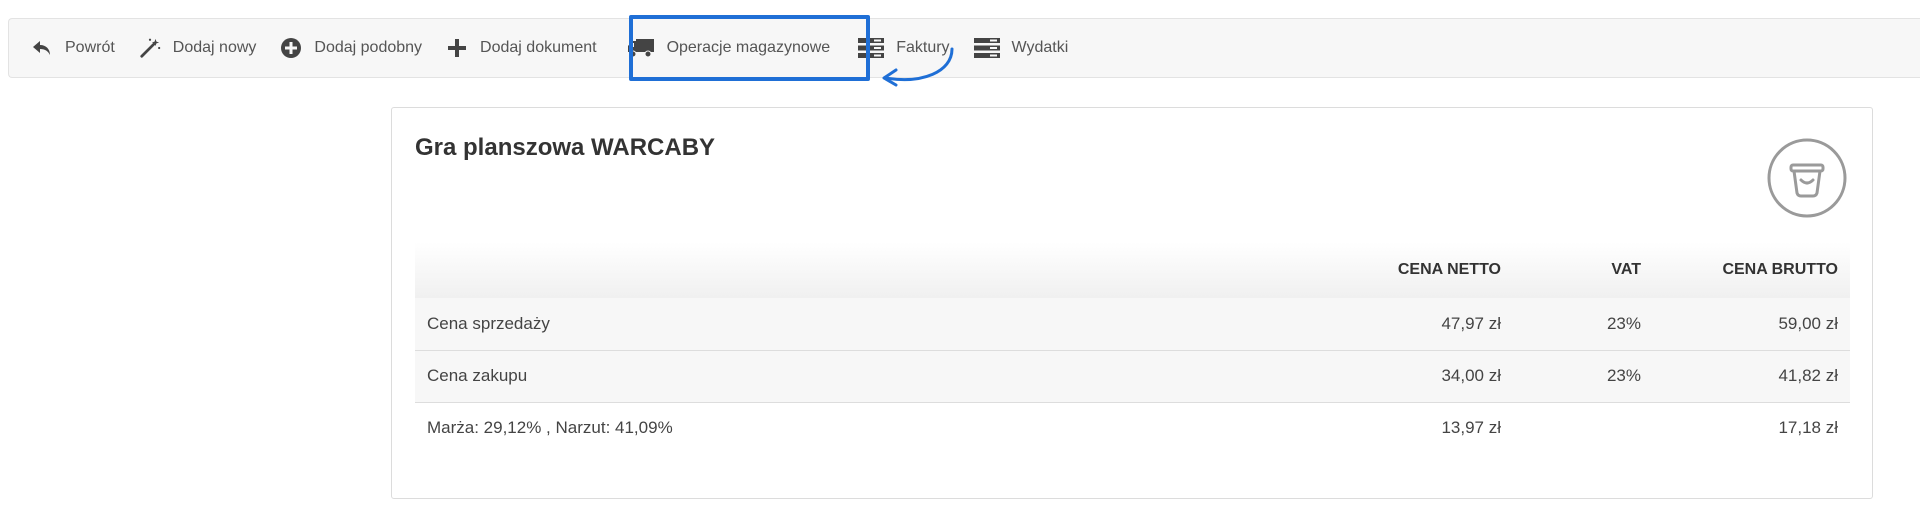 The width and height of the screenshot is (1920, 507). Describe the element at coordinates (90, 47) in the screenshot. I see `back-button-label: Powrót` at that location.